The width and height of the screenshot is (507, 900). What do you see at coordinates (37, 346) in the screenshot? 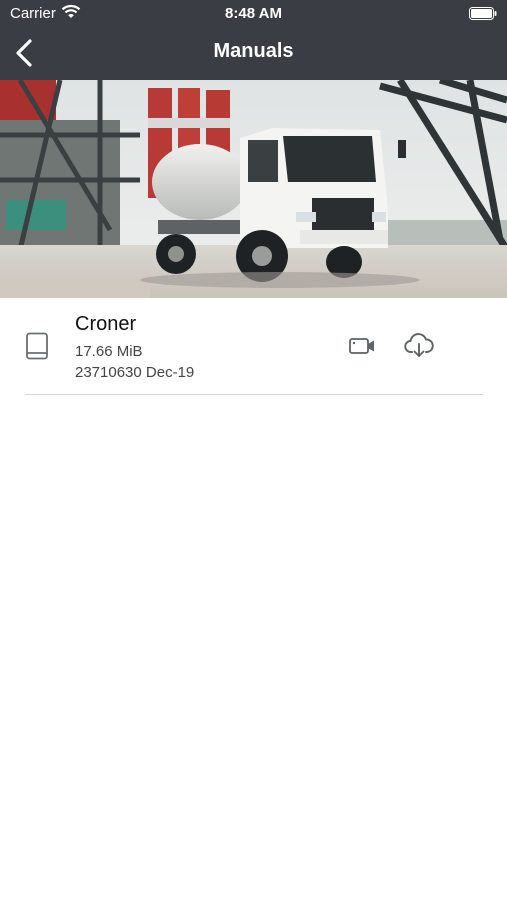
I see `book-icon` at bounding box center [37, 346].